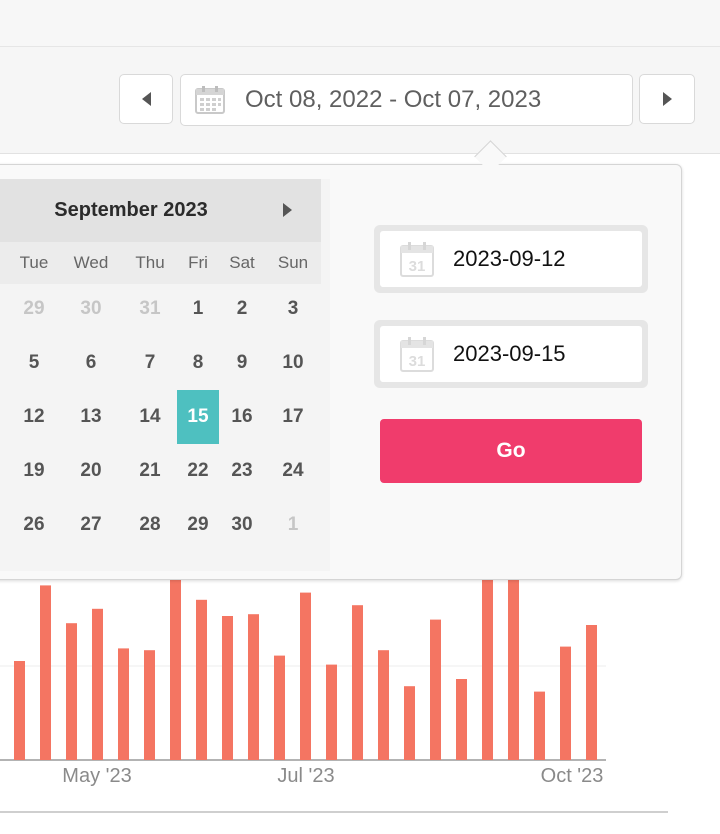  Describe the element at coordinates (34, 471) in the screenshot. I see `calendar-day: 19` at that location.